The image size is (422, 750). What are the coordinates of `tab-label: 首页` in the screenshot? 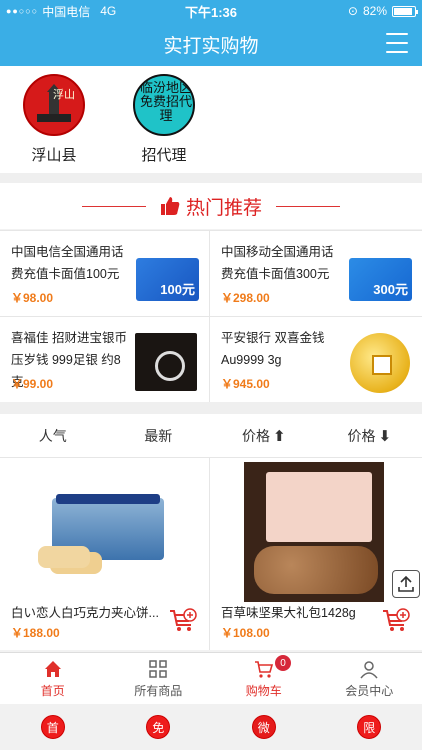 It's located at (52, 690).